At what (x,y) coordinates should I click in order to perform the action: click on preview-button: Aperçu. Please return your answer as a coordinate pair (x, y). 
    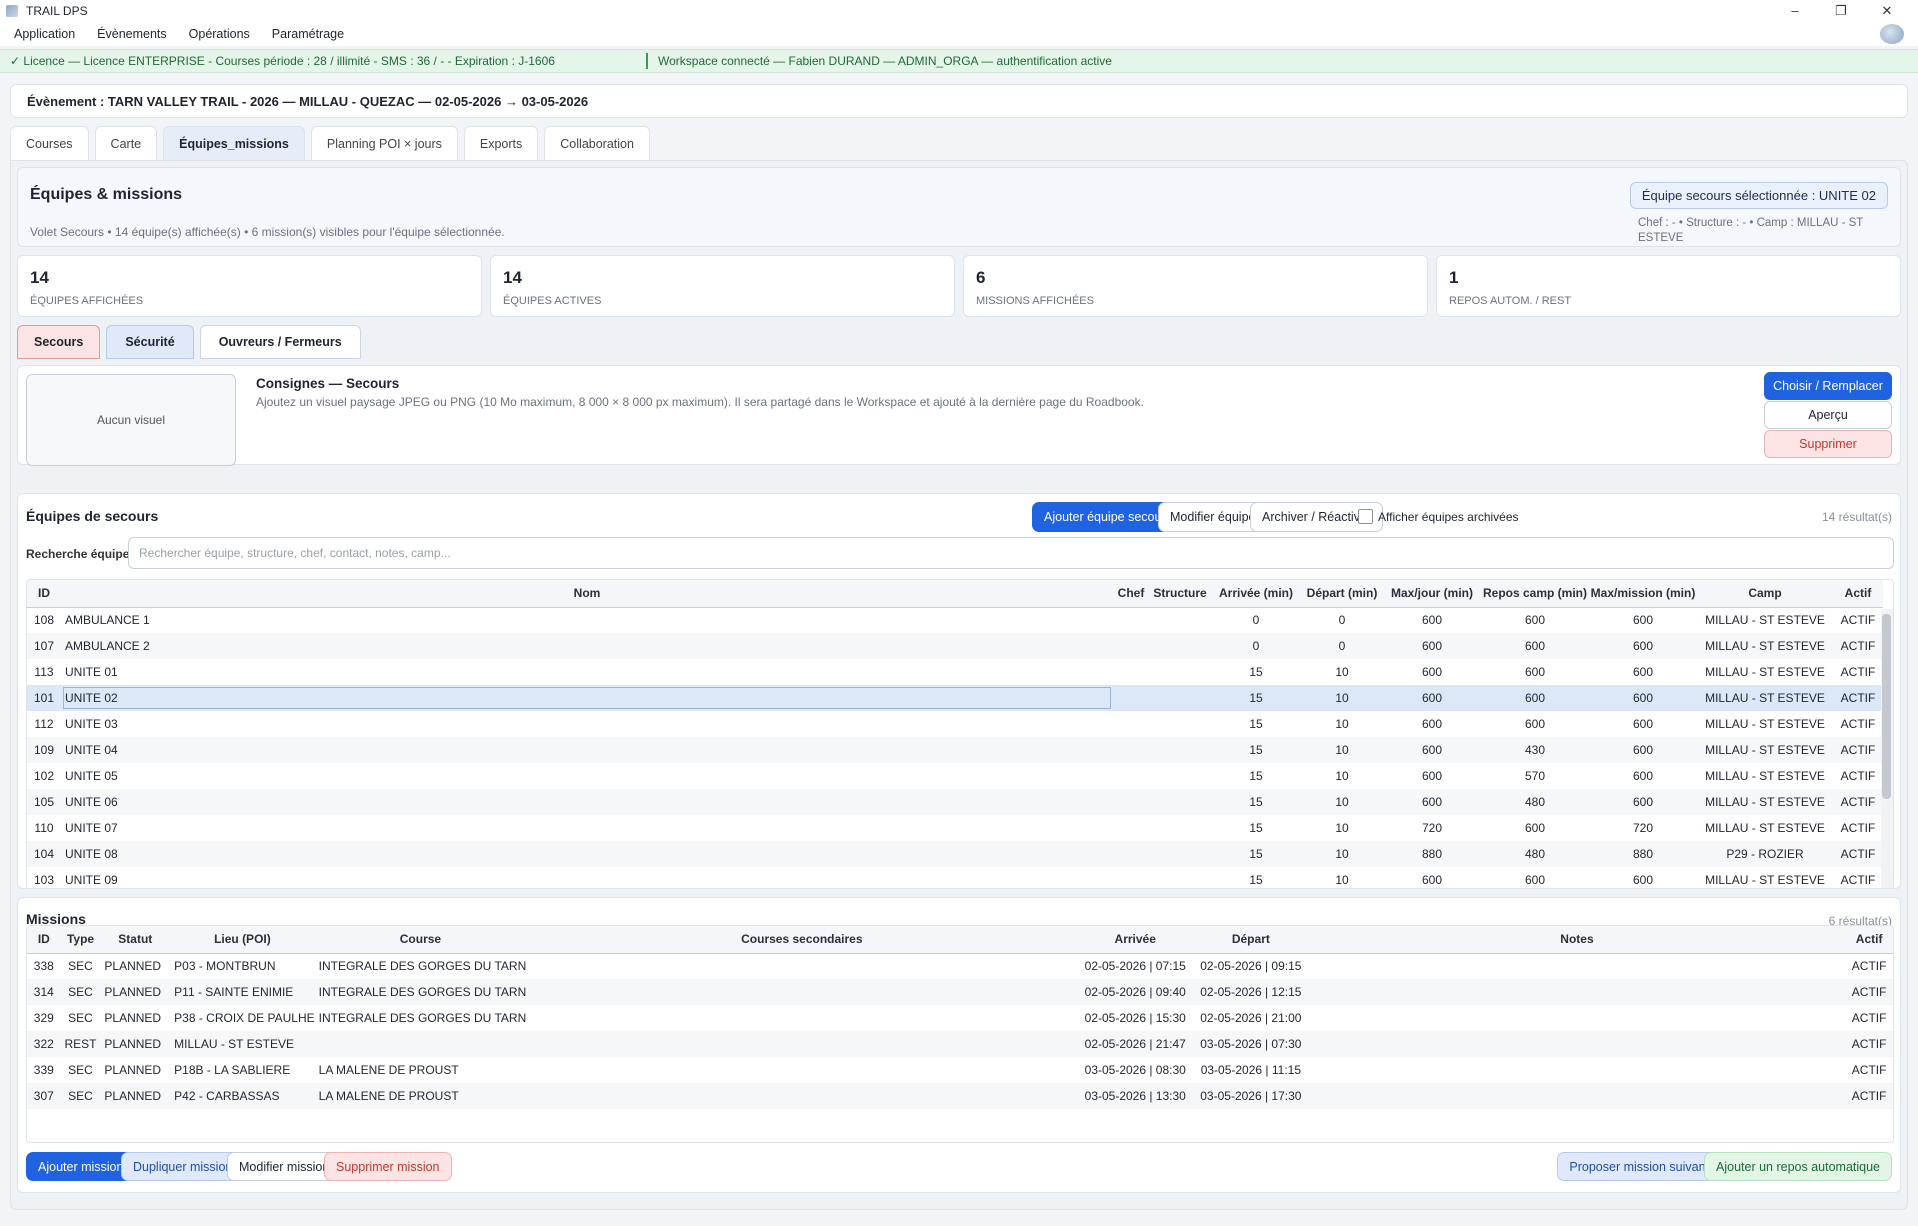
    Looking at the image, I should click on (1828, 415).